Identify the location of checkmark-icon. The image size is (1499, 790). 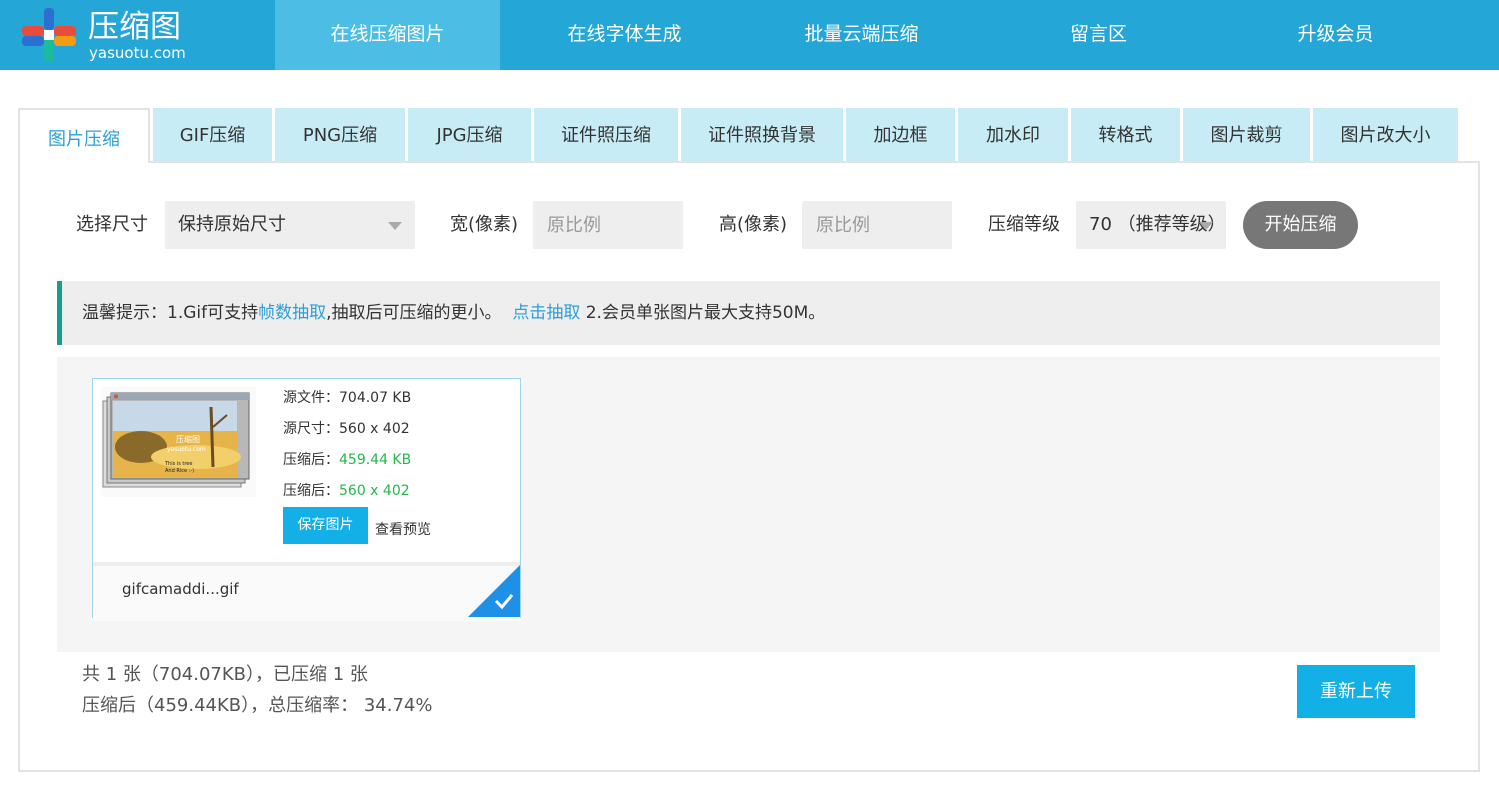
(494, 591).